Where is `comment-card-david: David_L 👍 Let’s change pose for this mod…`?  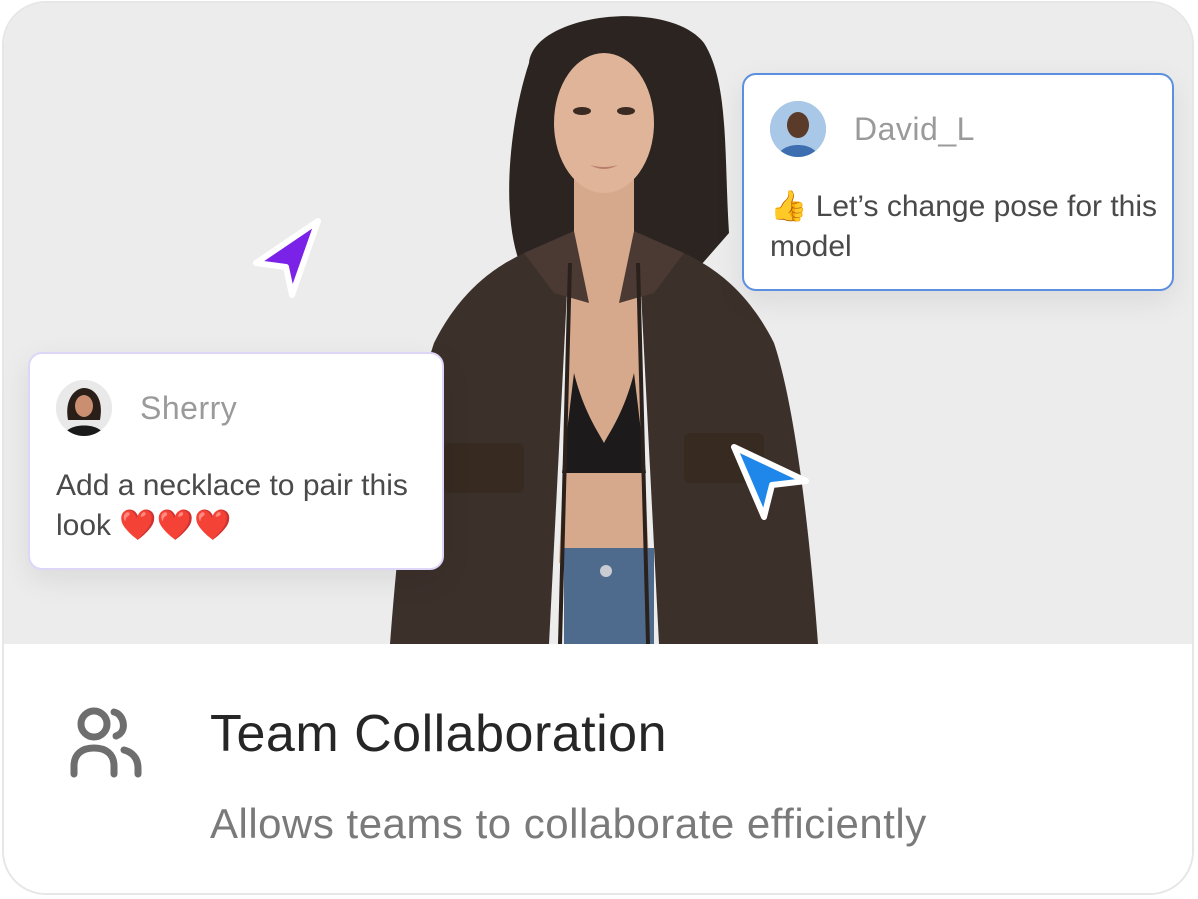 comment-card-david: David_L 👍 Let’s change pose for this mod… is located at coordinates (958, 182).